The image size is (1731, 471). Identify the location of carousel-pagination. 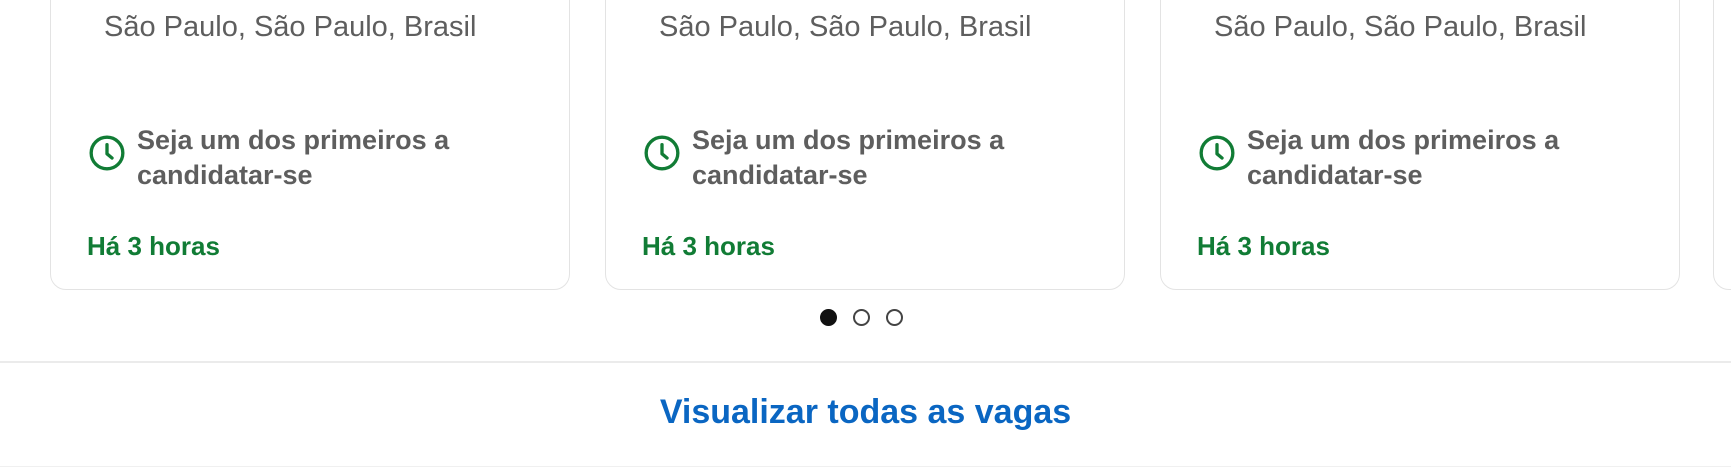
(861, 317).